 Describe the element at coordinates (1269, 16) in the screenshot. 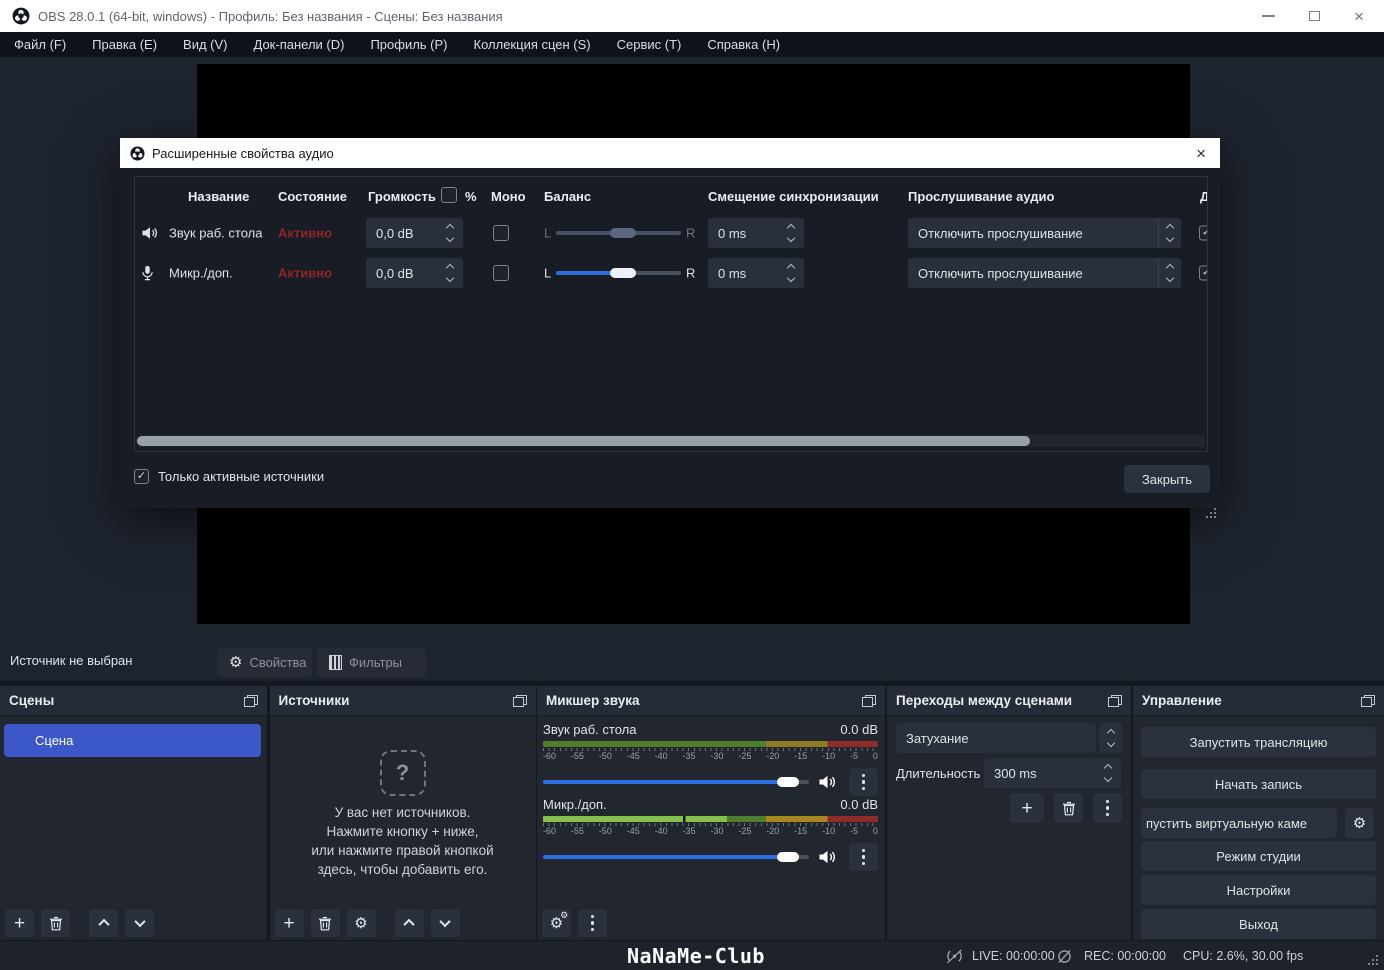

I see `minimize-button` at that location.